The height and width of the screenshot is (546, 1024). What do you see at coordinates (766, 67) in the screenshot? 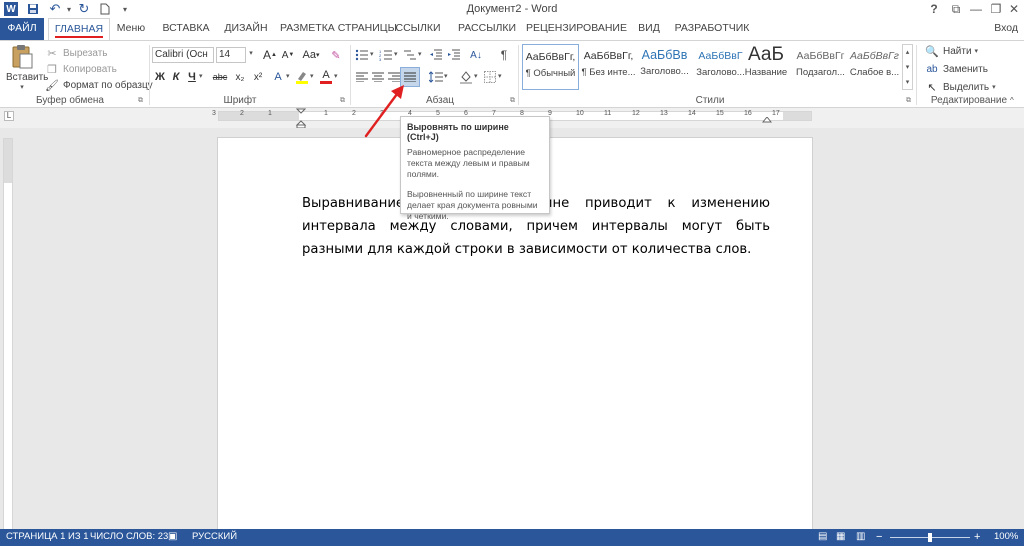
I see `style-title: АаБ Название` at bounding box center [766, 67].